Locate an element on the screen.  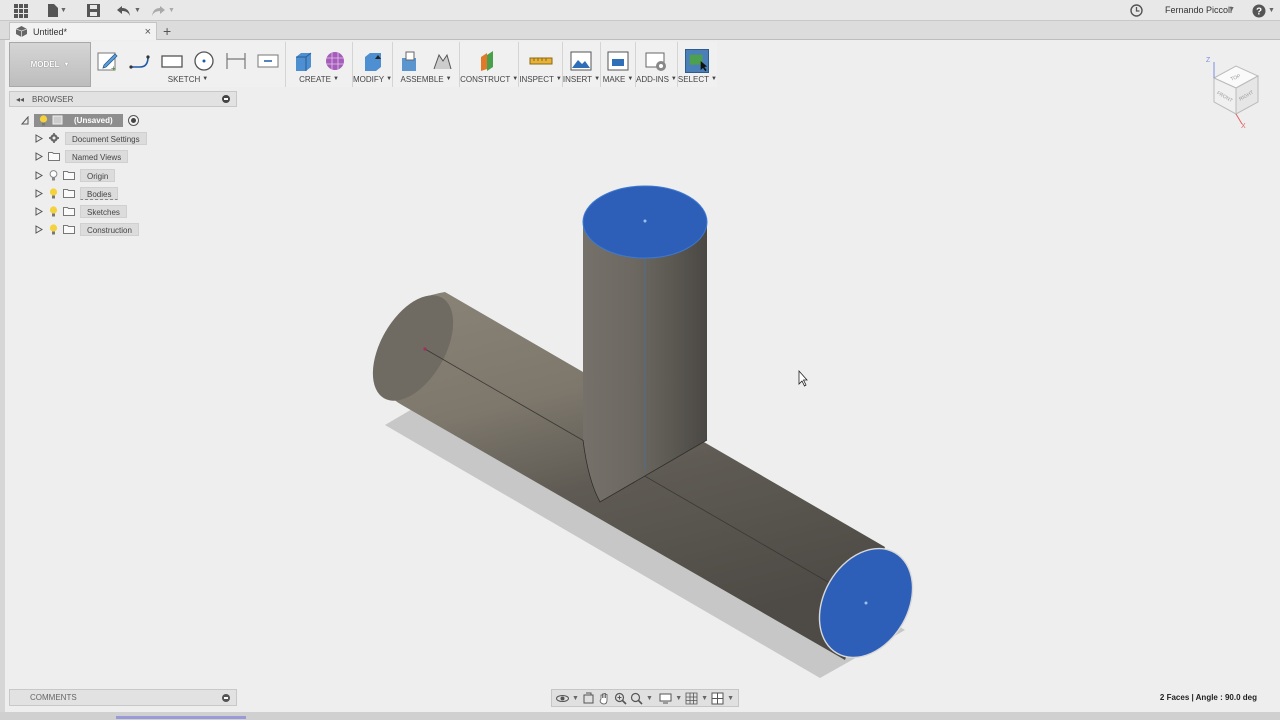
scripts-button is located at coordinates (656, 61).